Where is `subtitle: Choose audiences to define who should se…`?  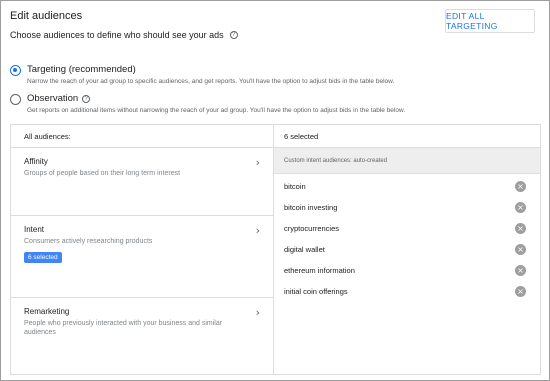 subtitle: Choose audiences to define who should se… is located at coordinates (124, 35).